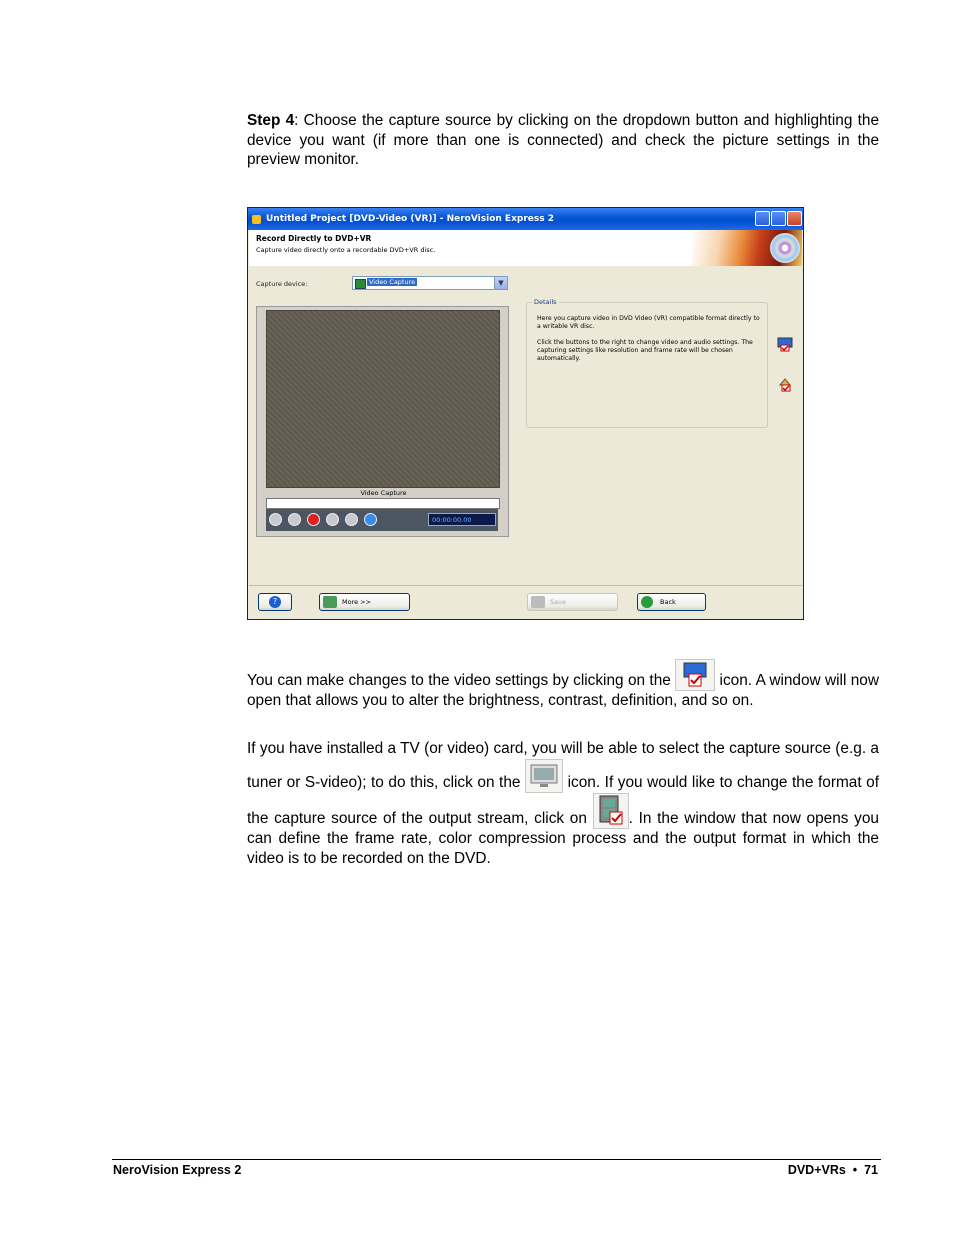 Image resolution: width=954 pixels, height=1235 pixels. Describe the element at coordinates (747, 248) in the screenshot. I see `header-banner` at that location.